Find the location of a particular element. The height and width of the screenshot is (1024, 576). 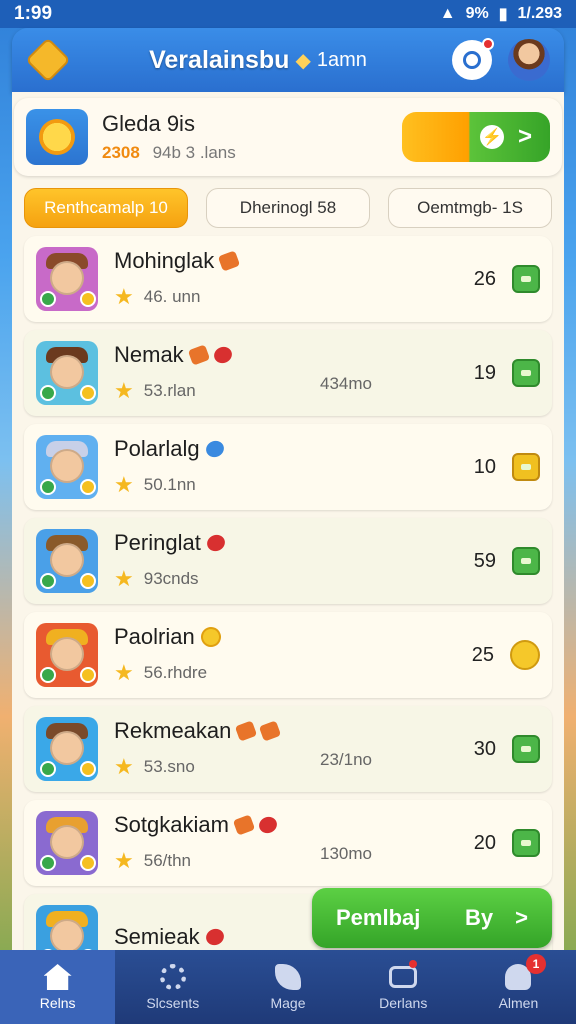

nav-label: Slcsents is located at coordinates (173, 1003).